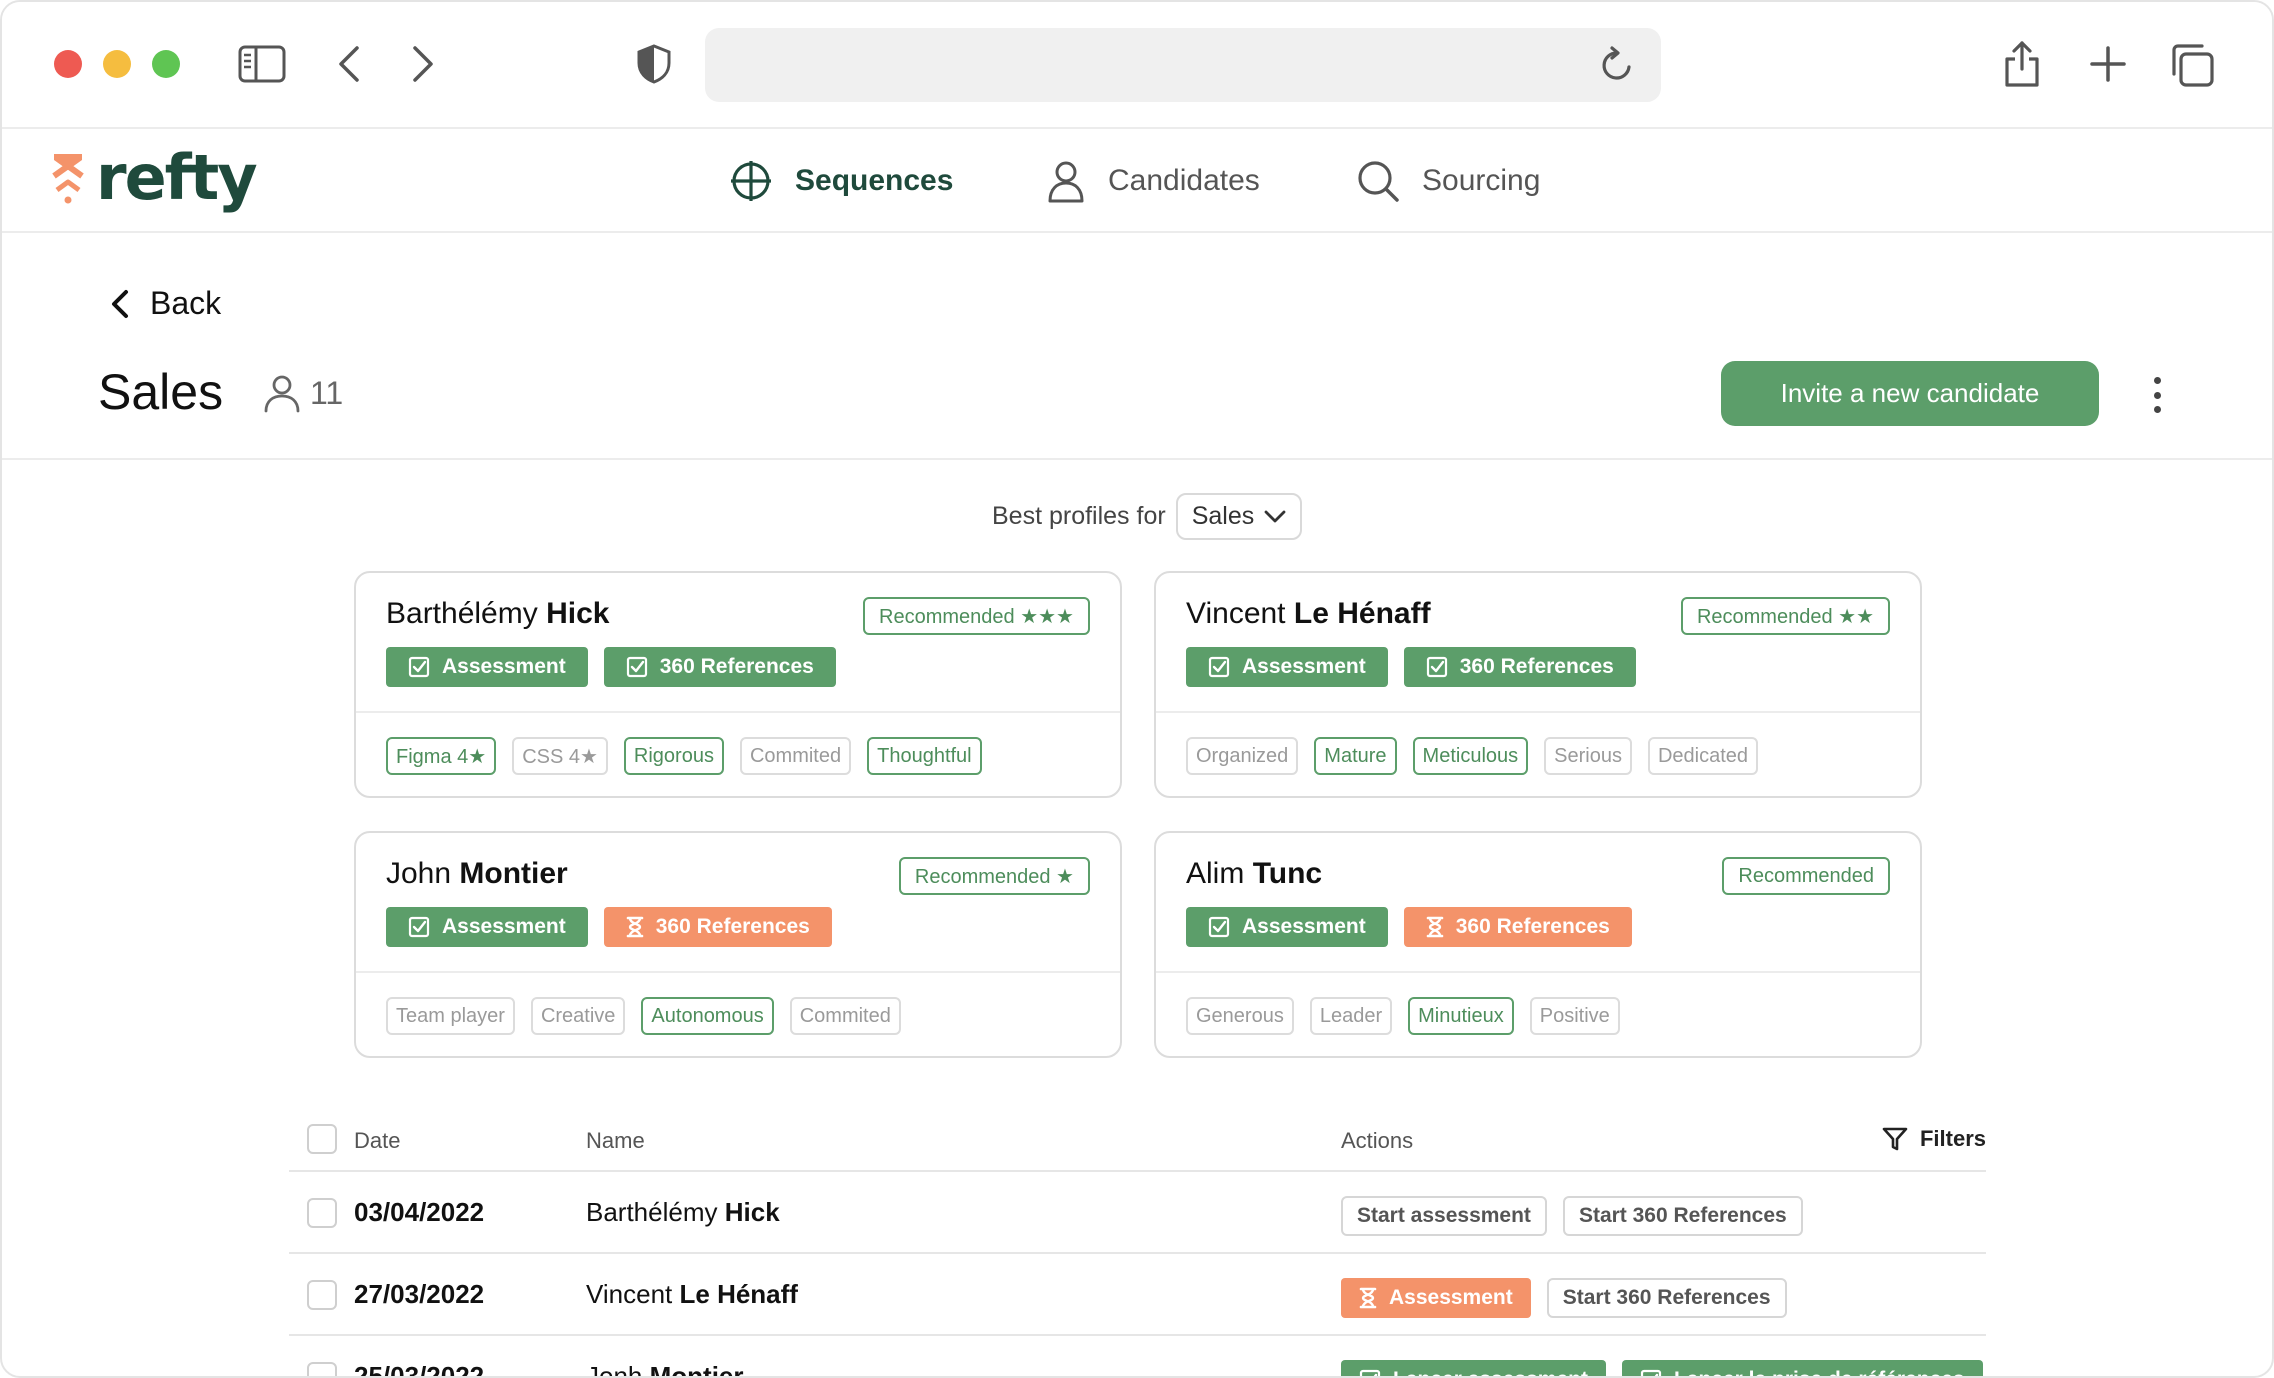  Describe the element at coordinates (68, 64) in the screenshot. I see `close-window-button` at that location.